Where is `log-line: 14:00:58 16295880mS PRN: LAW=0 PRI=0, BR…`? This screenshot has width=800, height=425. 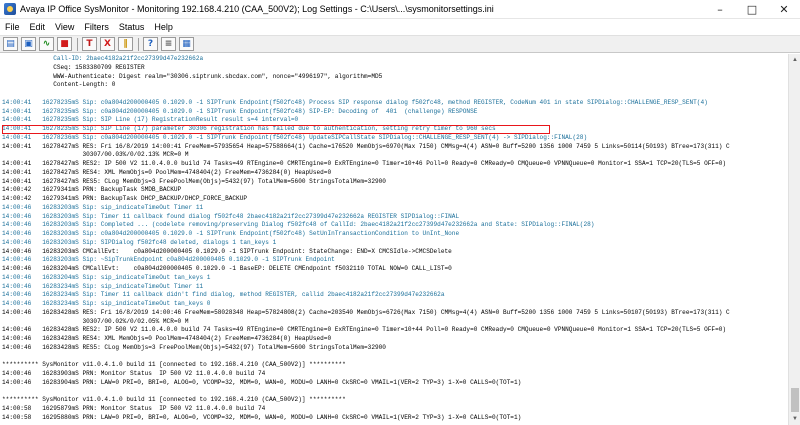 log-line: 14:00:58 16295880mS PRN: LAW=0 PRI=0, BR… is located at coordinates (262, 417).